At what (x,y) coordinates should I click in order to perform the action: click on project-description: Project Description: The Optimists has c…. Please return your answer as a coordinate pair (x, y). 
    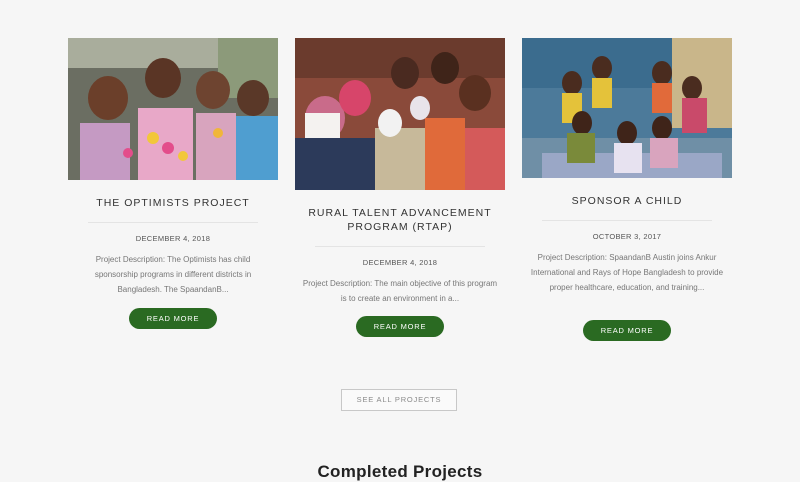
    Looking at the image, I should click on (173, 274).